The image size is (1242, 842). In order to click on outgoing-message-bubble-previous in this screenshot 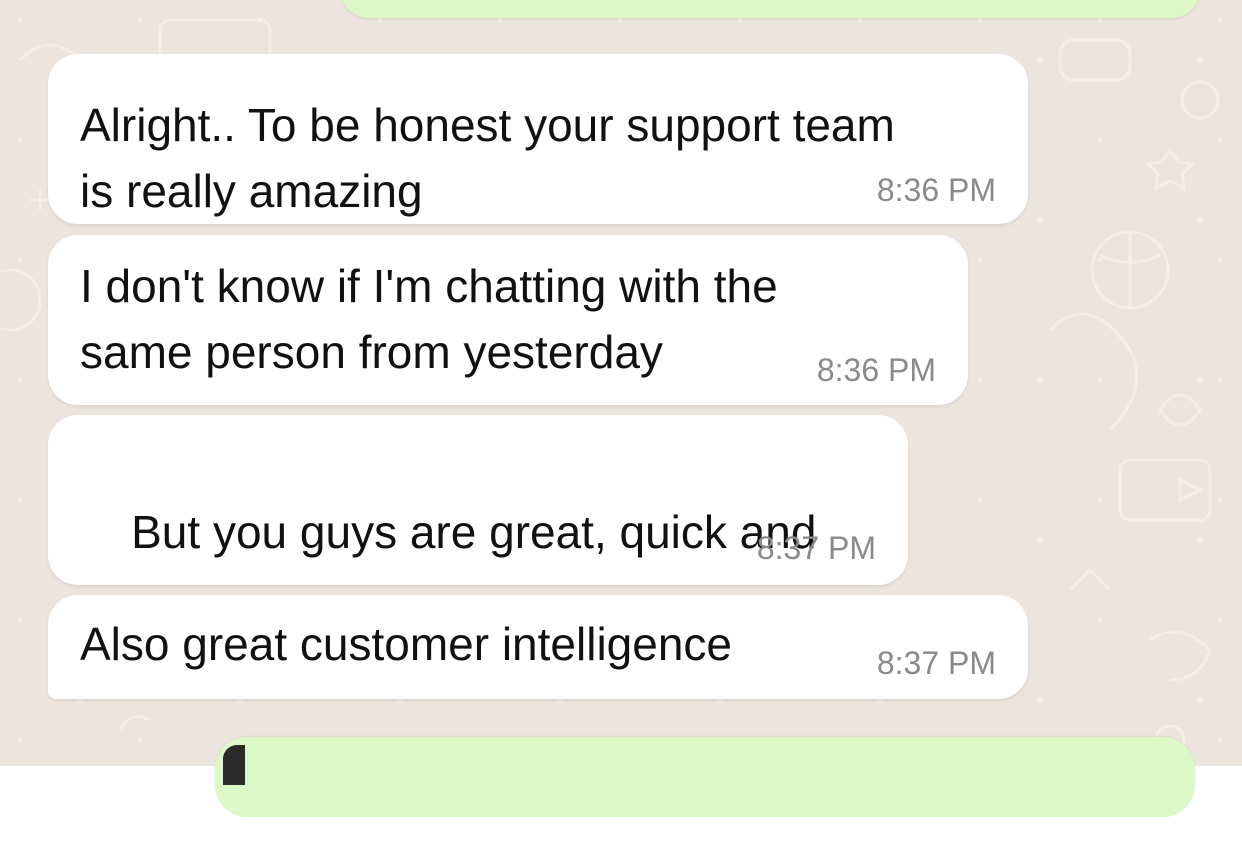, I will do `click(770, 9)`.